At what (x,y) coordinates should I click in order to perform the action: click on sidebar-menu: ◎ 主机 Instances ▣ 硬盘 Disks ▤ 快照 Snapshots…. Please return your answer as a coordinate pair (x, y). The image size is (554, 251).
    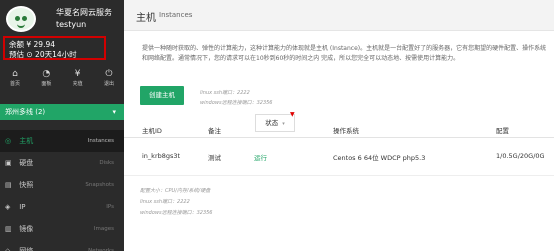
    Looking at the image, I should click on (62, 190).